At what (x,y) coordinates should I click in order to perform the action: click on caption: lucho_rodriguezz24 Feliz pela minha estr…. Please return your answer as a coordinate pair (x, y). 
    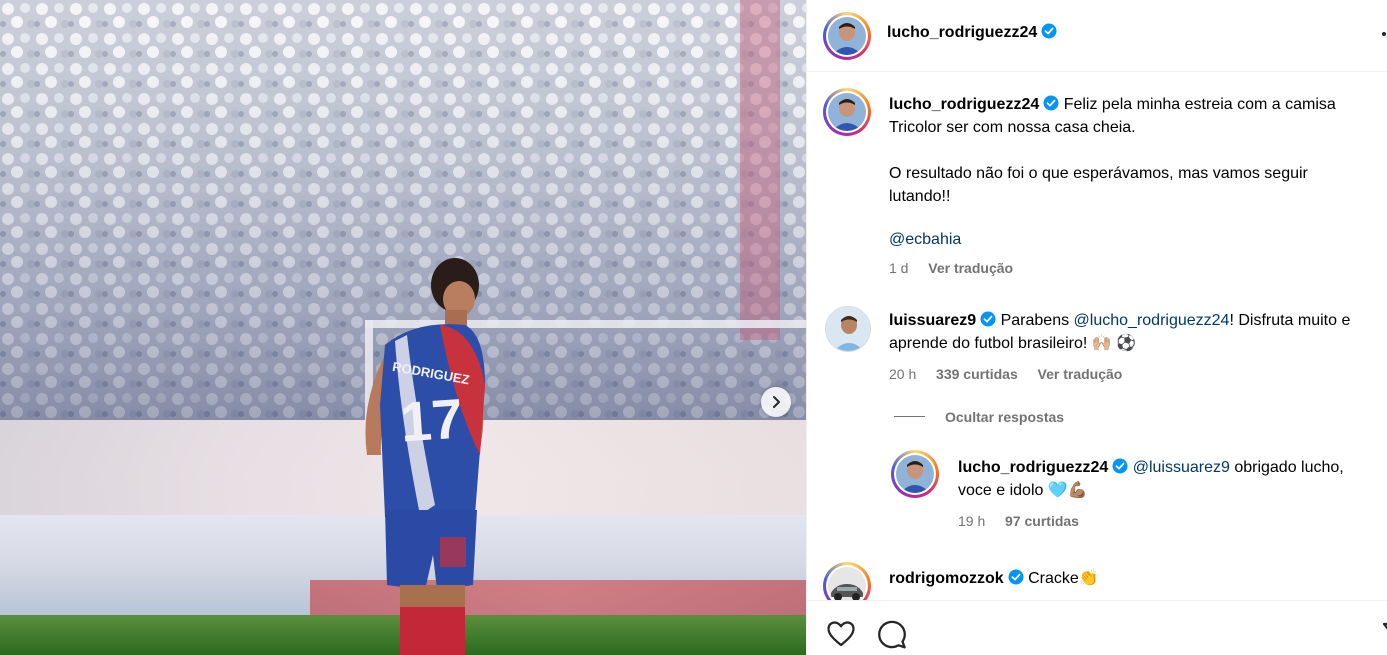
    Looking at the image, I should click on (1131, 172).